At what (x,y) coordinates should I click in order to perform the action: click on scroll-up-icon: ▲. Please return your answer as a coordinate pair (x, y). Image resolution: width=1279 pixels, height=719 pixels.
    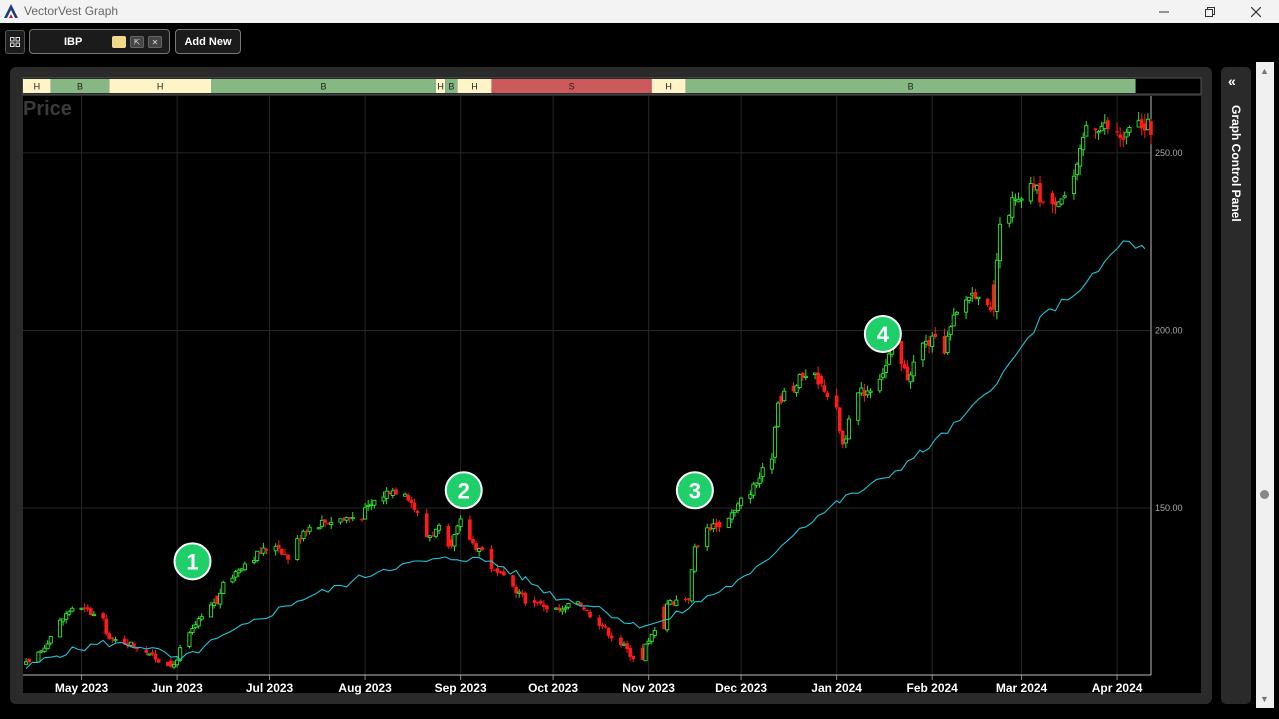
    Looking at the image, I should click on (1264, 71).